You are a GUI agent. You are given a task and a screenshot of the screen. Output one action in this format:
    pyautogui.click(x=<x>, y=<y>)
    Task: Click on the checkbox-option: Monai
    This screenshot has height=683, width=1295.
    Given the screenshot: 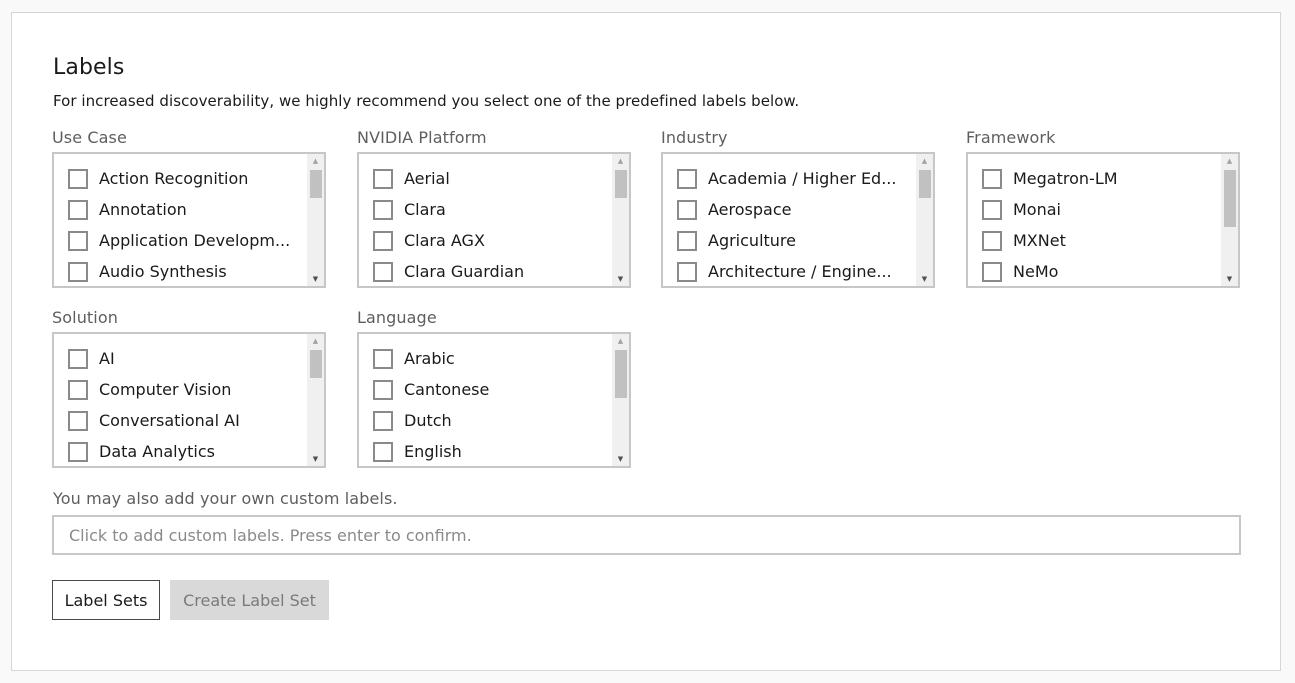 What is the action you would take?
    pyautogui.click(x=1094, y=209)
    